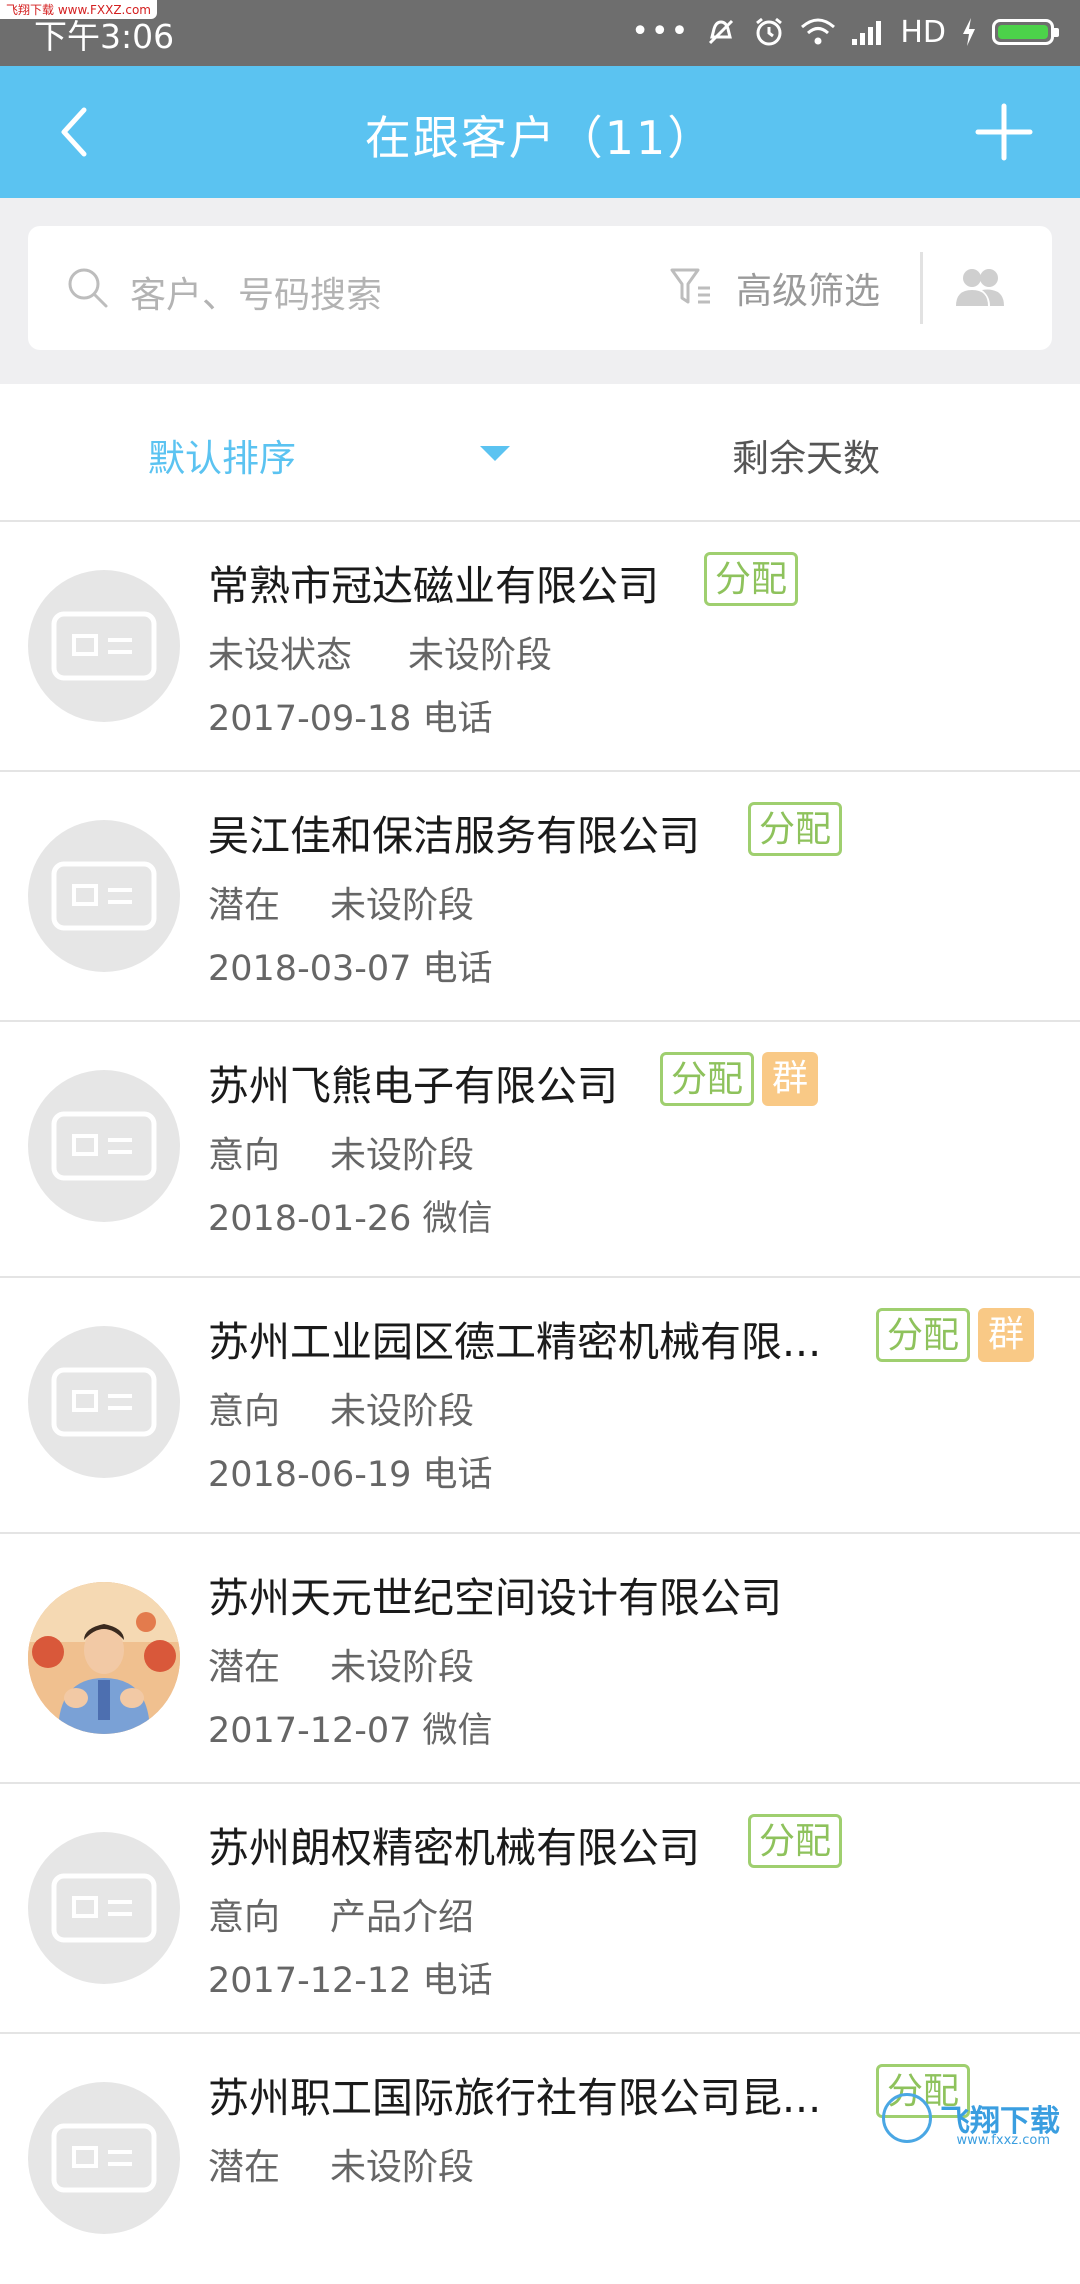 The width and height of the screenshot is (1080, 2284). I want to click on customer-name: 吴江佳和保洁服务有限公司, so click(454, 836).